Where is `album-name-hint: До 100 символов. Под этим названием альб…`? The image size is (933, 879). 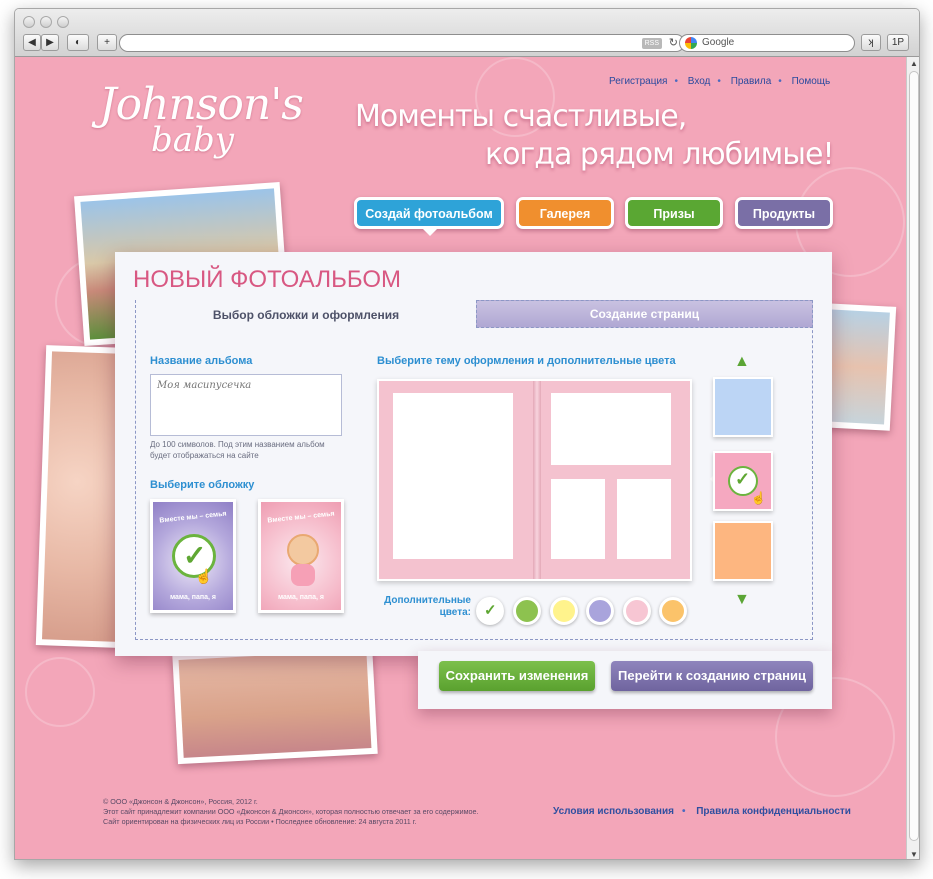 album-name-hint: До 100 символов. Под этим названием альб… is located at coordinates (237, 450).